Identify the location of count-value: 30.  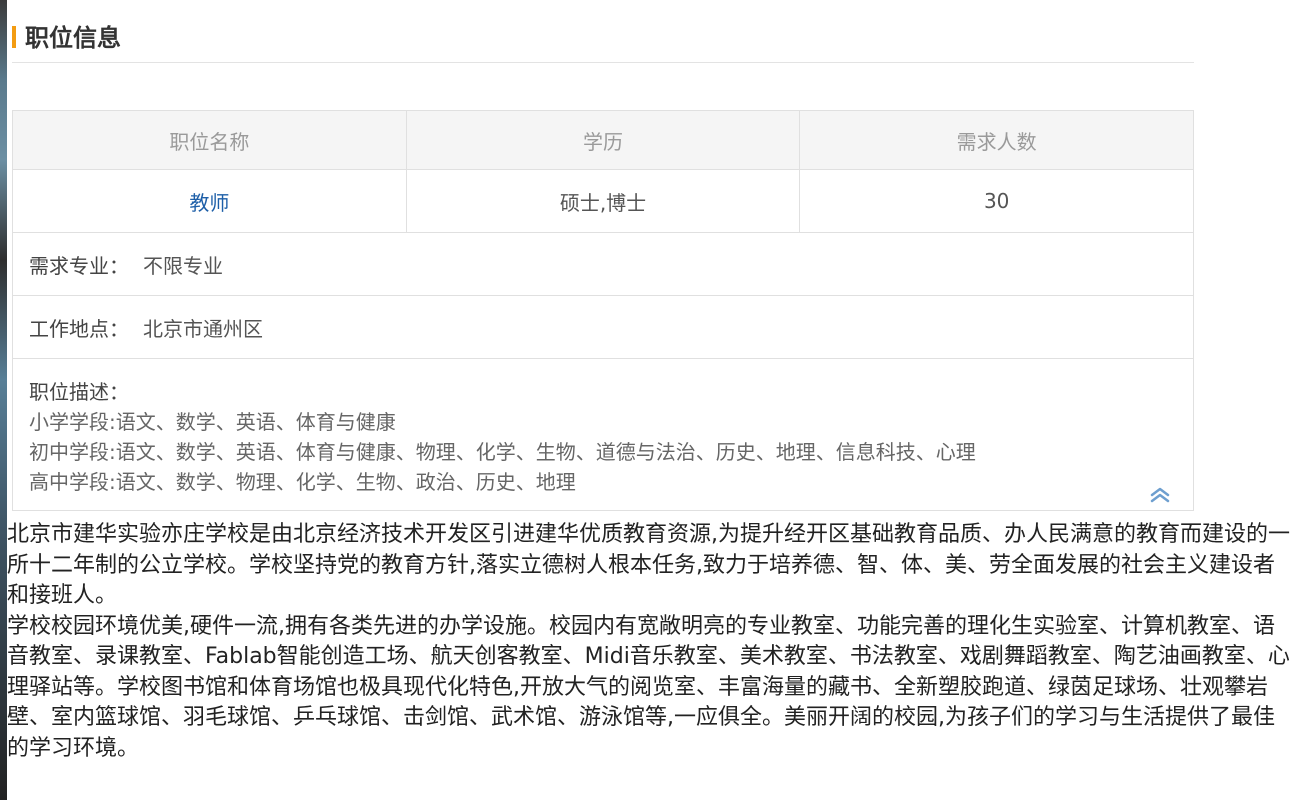
(996, 201).